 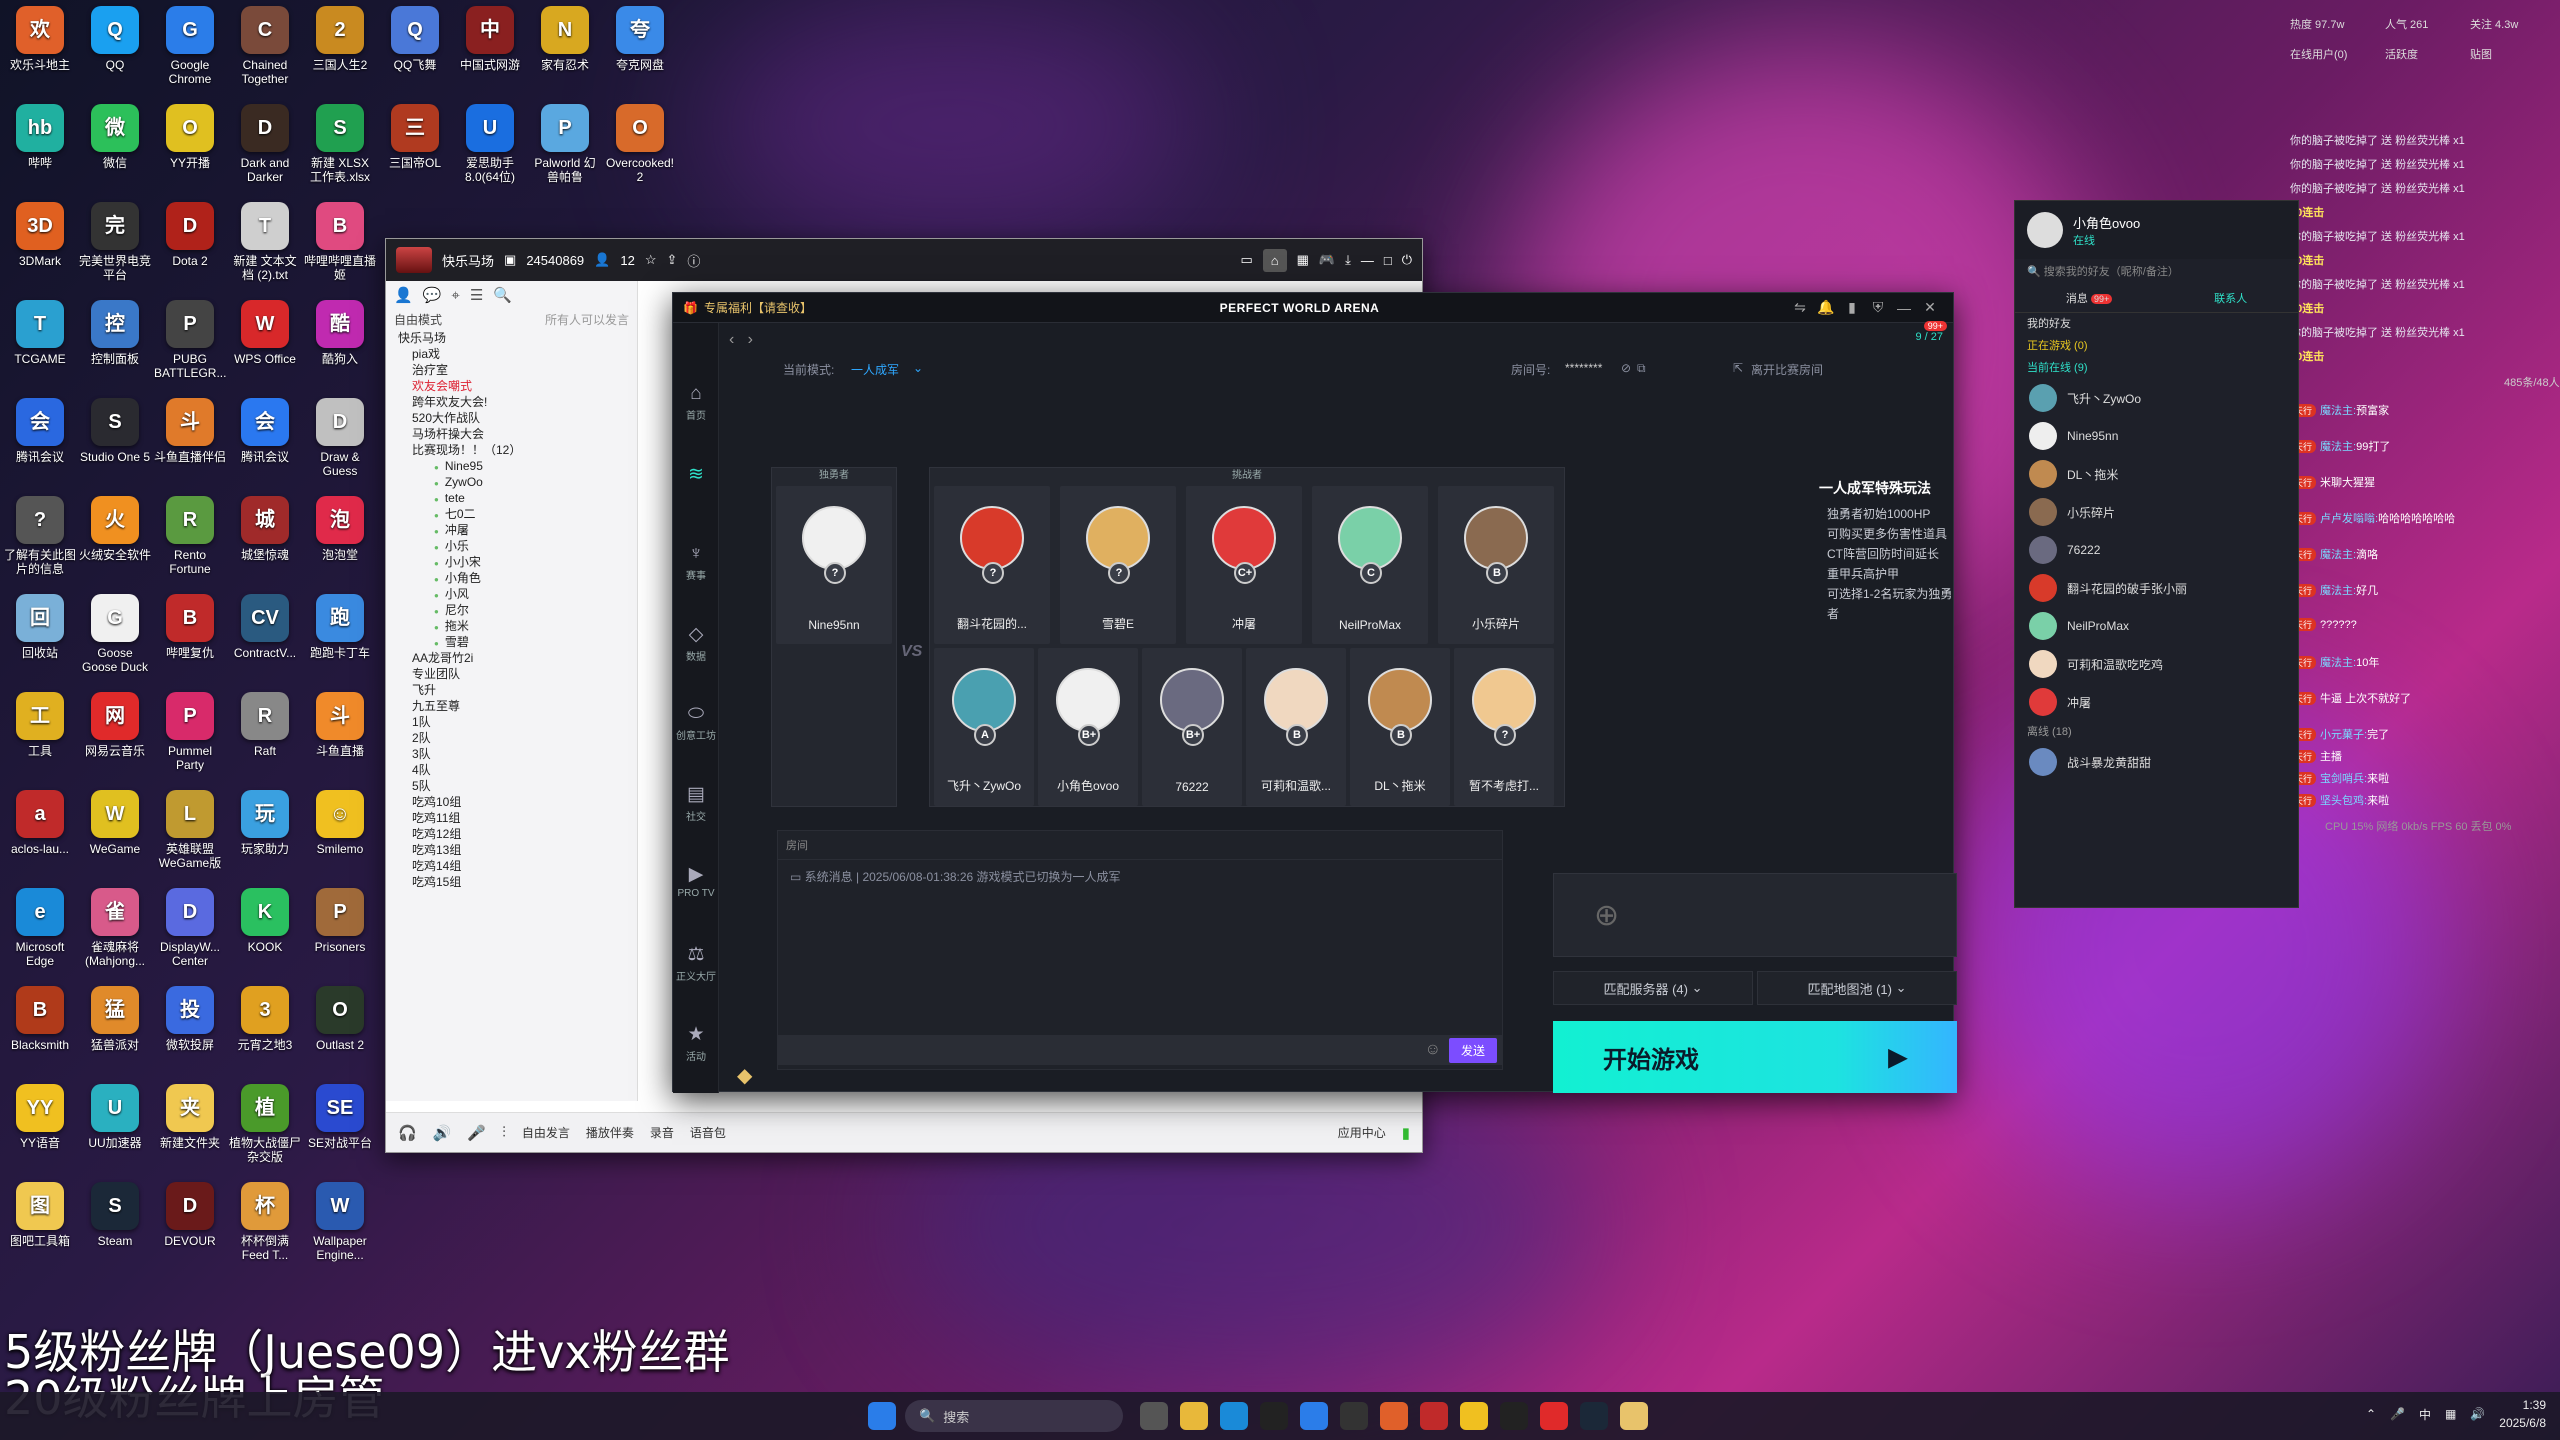 What do you see at coordinates (340, 536) in the screenshot?
I see `desktop-icon: 泡泡泡堂` at bounding box center [340, 536].